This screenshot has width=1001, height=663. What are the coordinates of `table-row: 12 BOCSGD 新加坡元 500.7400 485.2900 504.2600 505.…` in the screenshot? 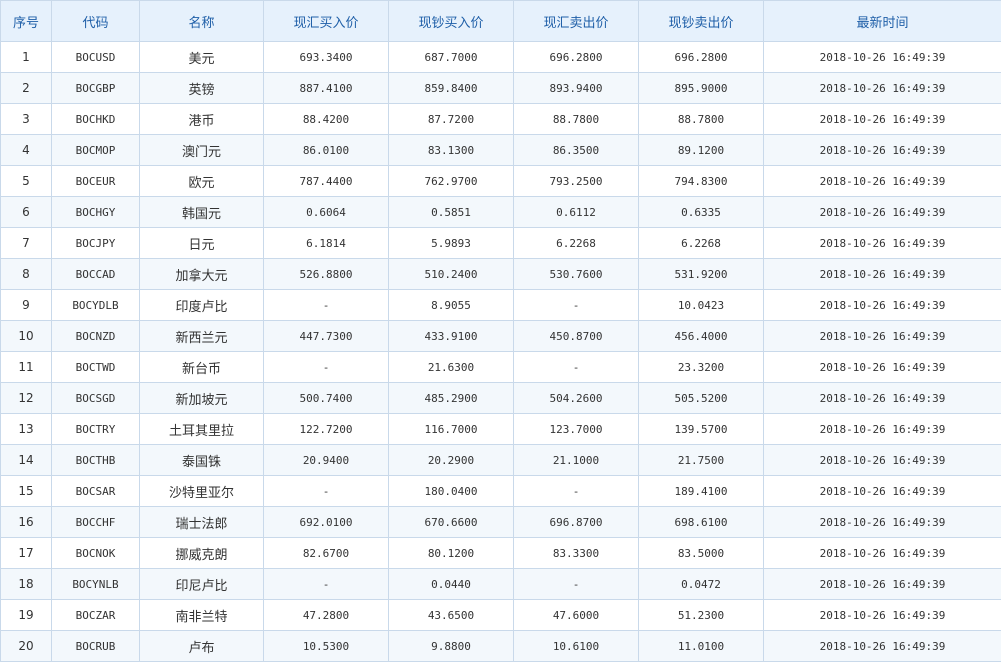 It's located at (500, 398).